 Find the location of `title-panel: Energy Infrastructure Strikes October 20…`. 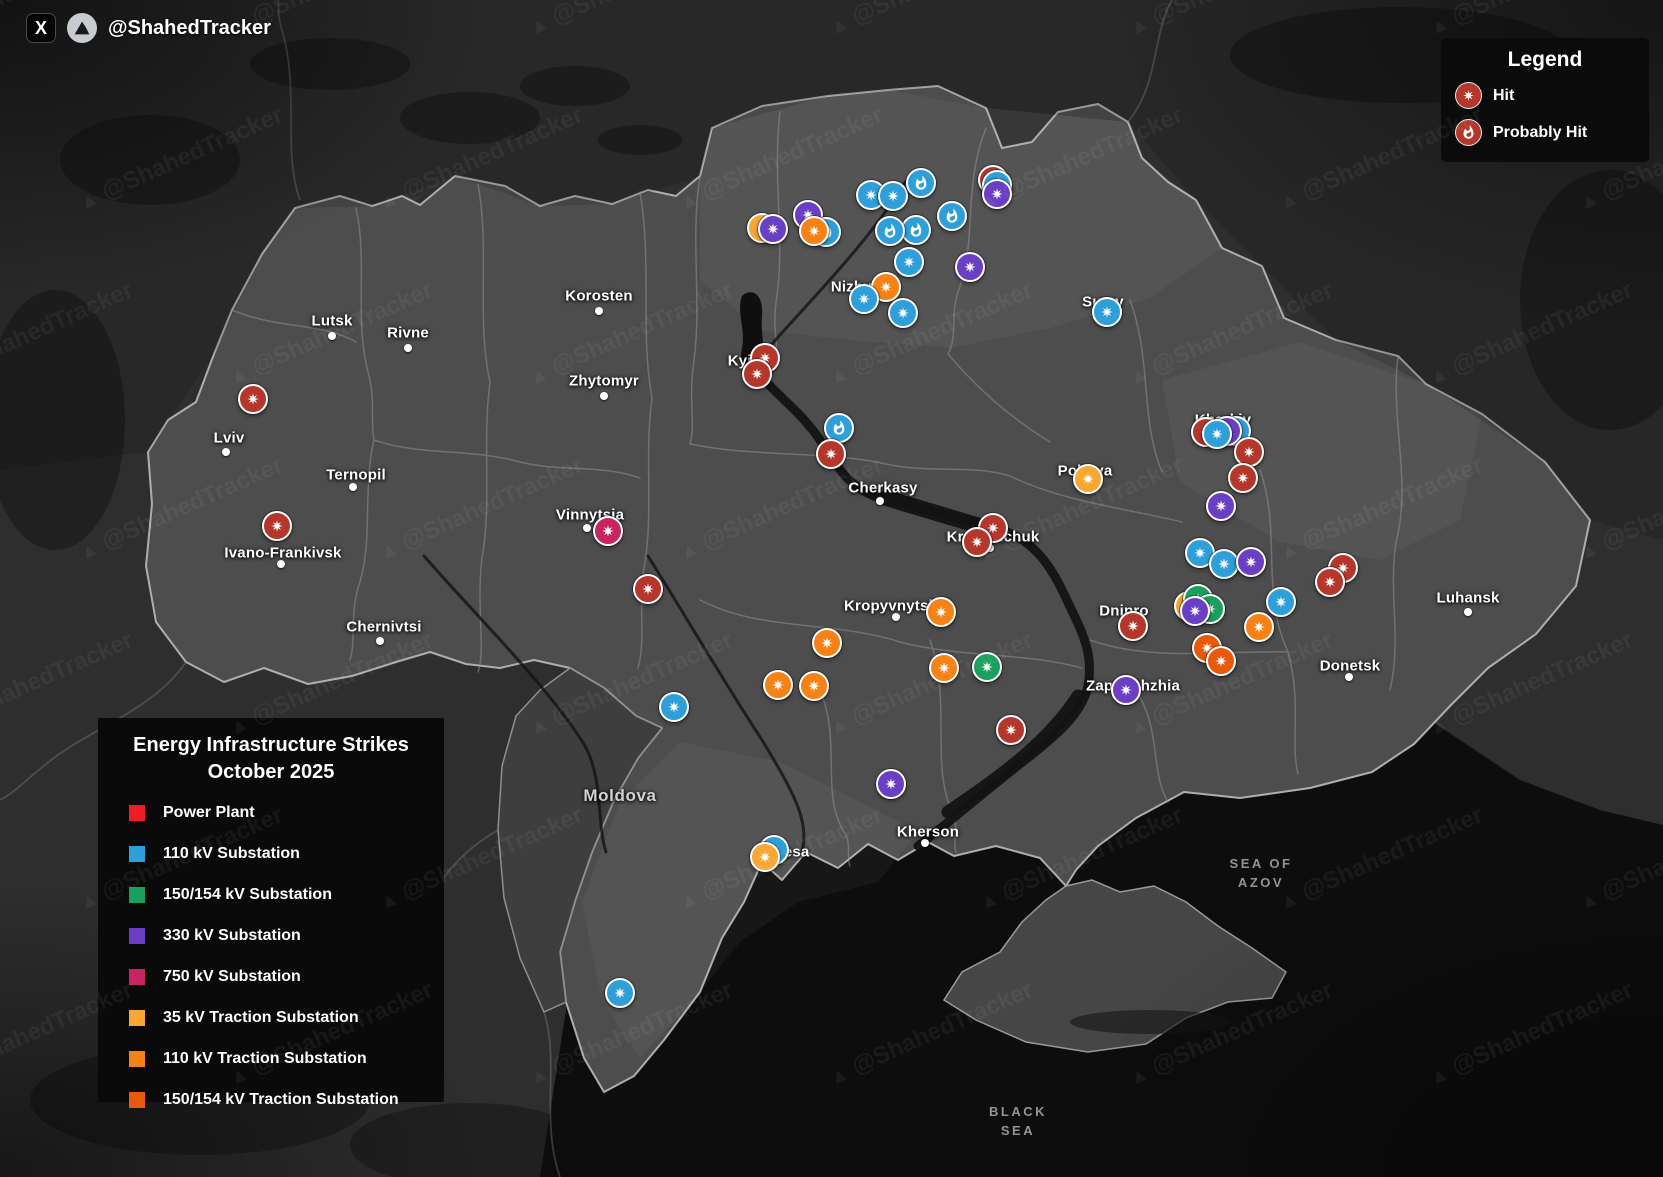

title-panel: Energy Infrastructure Strikes October 20… is located at coordinates (271, 913).